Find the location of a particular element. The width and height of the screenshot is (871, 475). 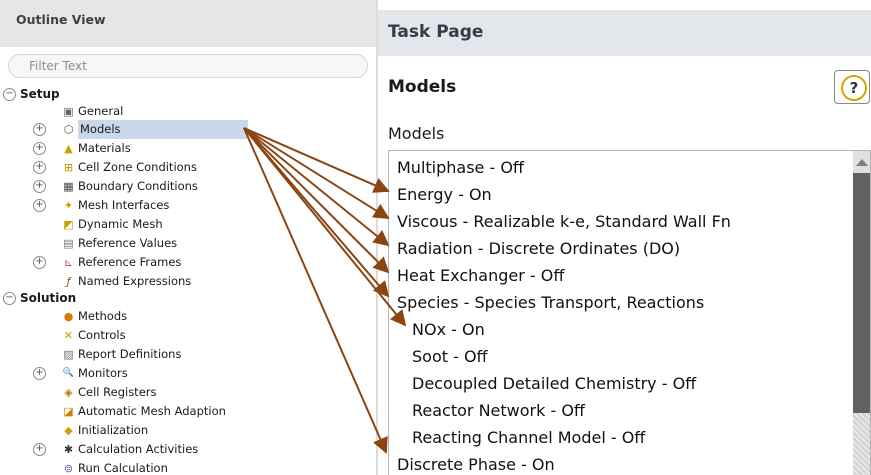

model-item-discrete-phase: Discrete Phase - On is located at coordinates (476, 463).